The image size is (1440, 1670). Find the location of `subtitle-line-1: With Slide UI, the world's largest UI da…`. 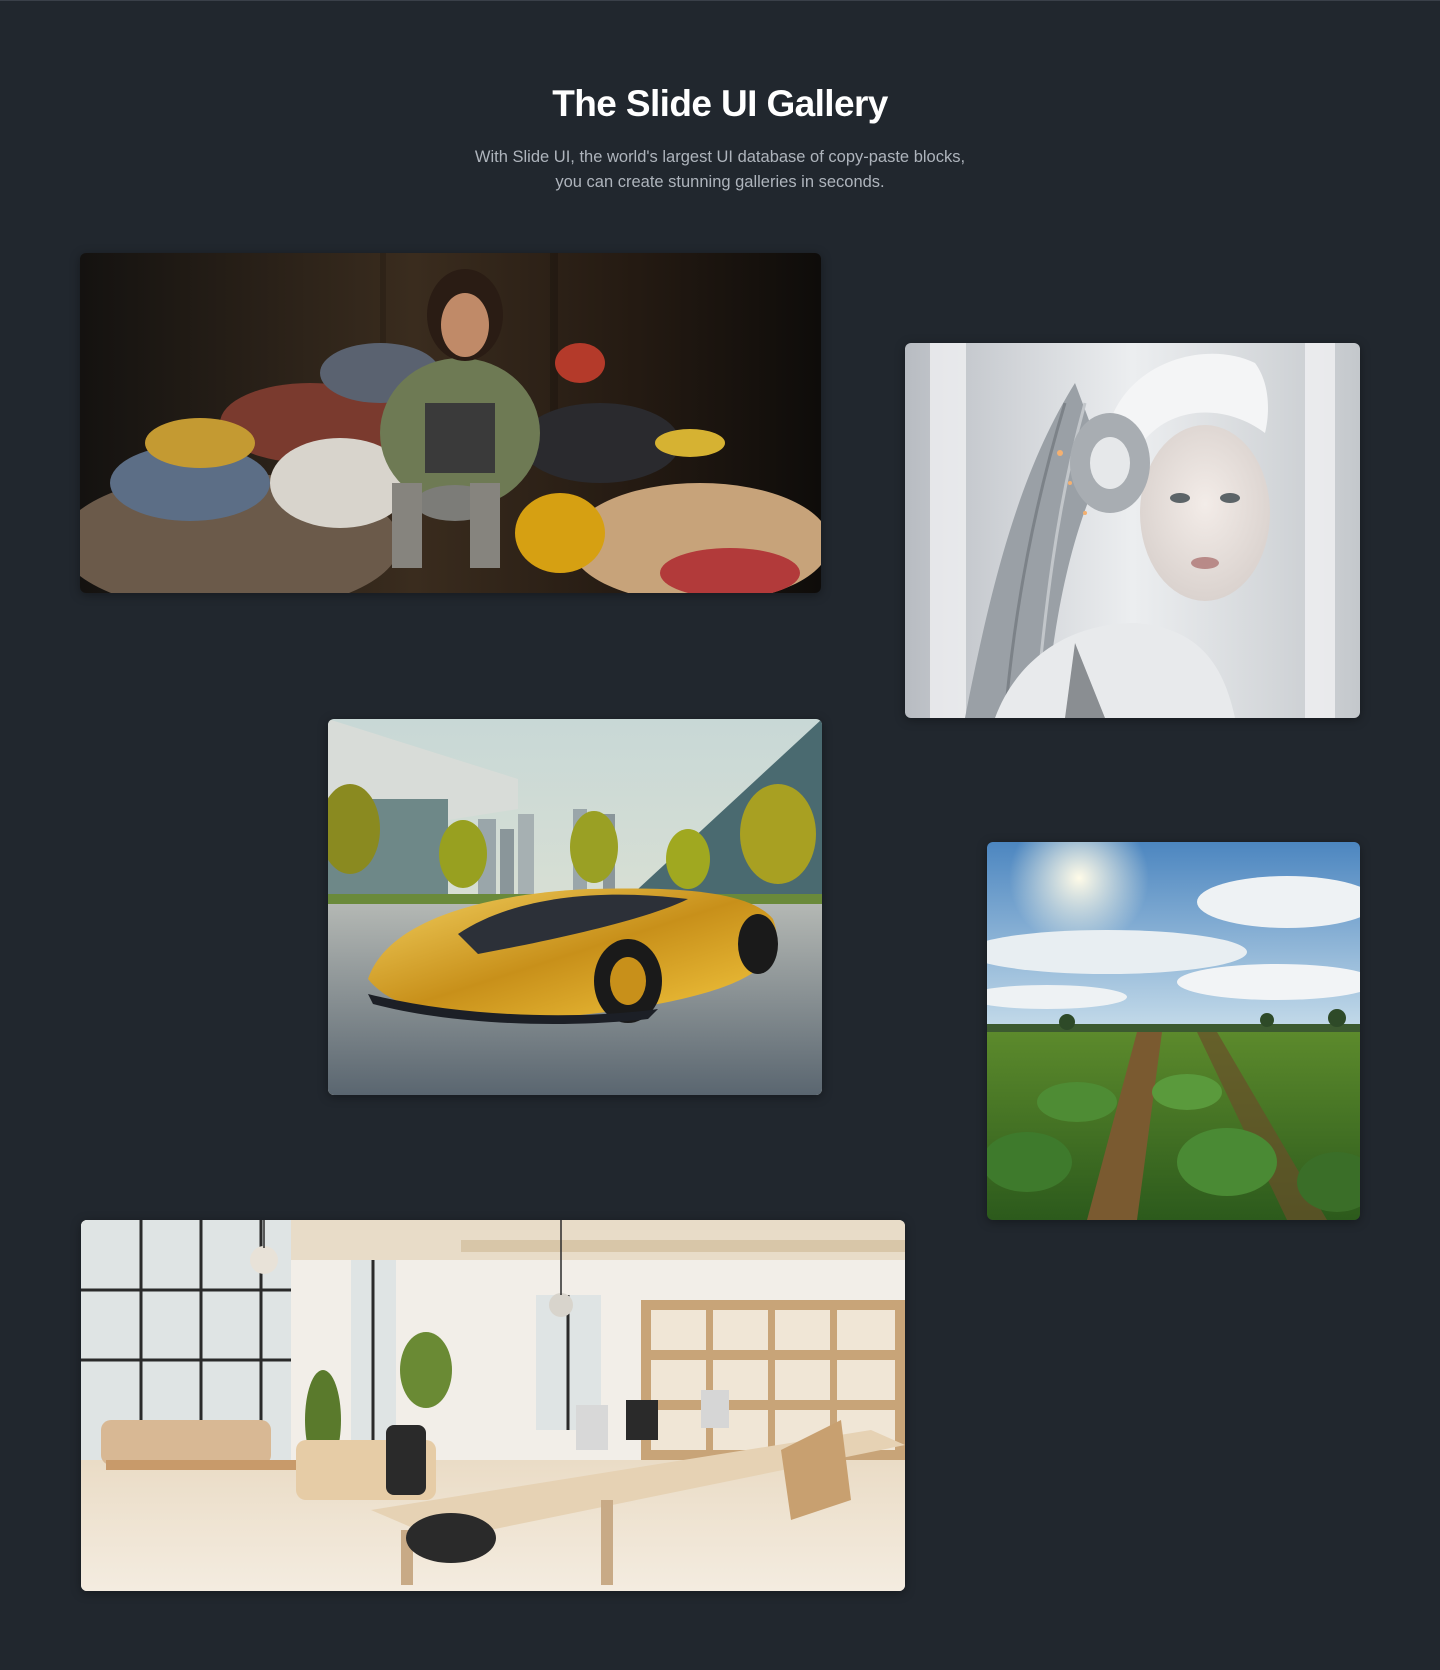

subtitle-line-1: With Slide UI, the world's largest UI da… is located at coordinates (720, 157).